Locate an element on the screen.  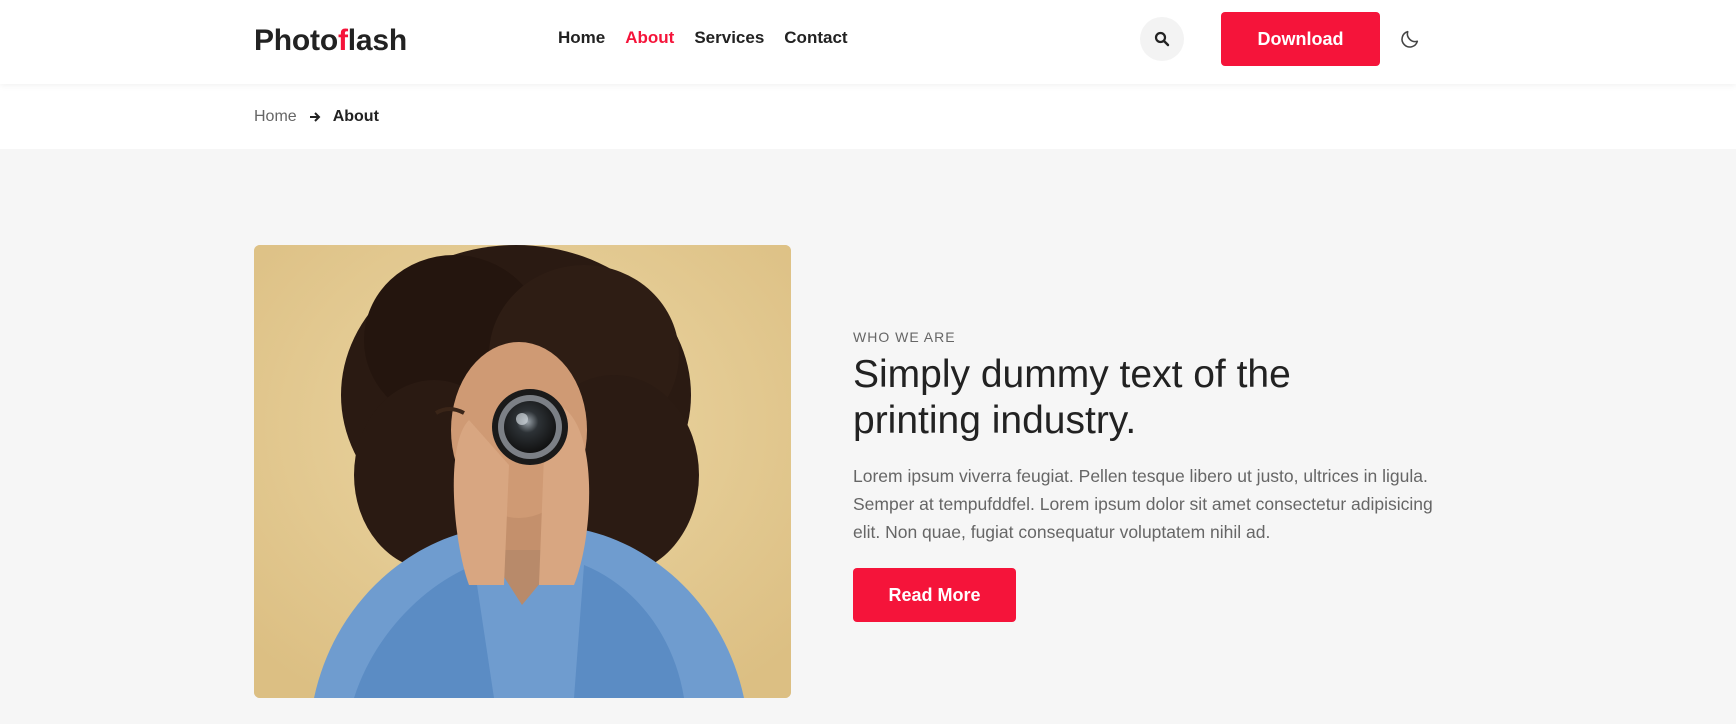
breadcrumb-current: About is located at coordinates (355, 116).